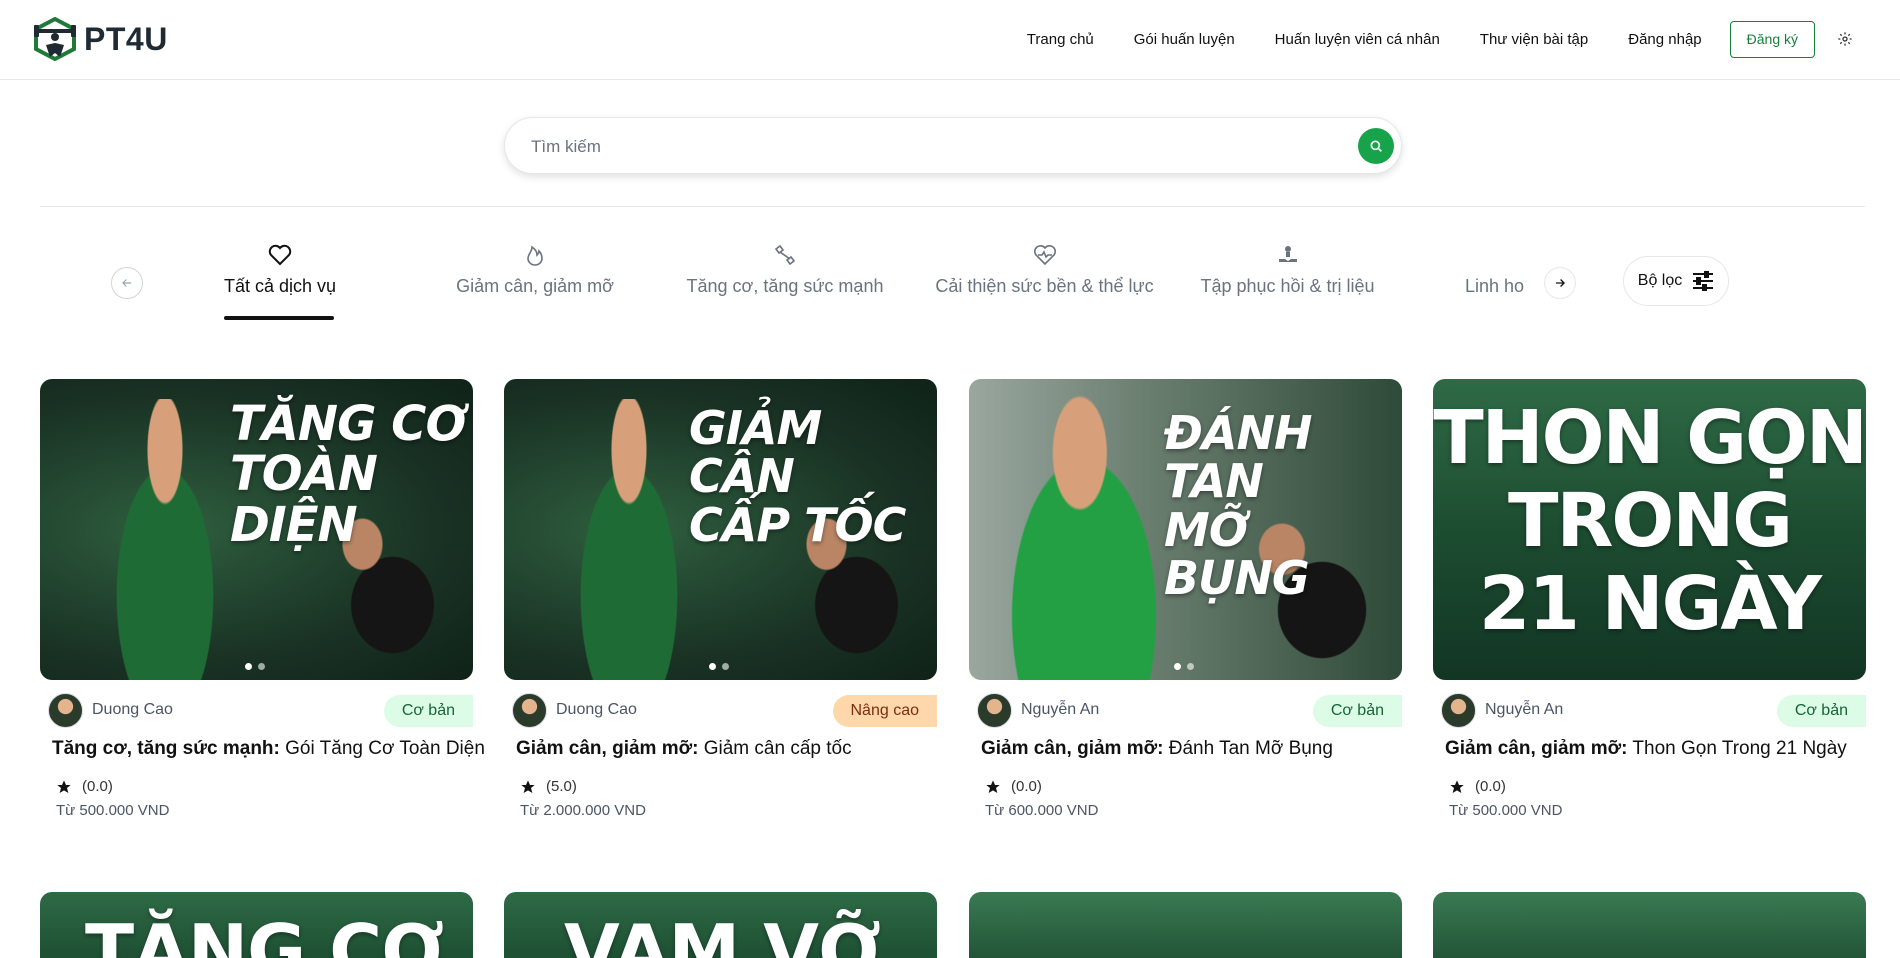 The width and height of the screenshot is (1900, 958). I want to click on sliders-icon, so click(1703, 281).